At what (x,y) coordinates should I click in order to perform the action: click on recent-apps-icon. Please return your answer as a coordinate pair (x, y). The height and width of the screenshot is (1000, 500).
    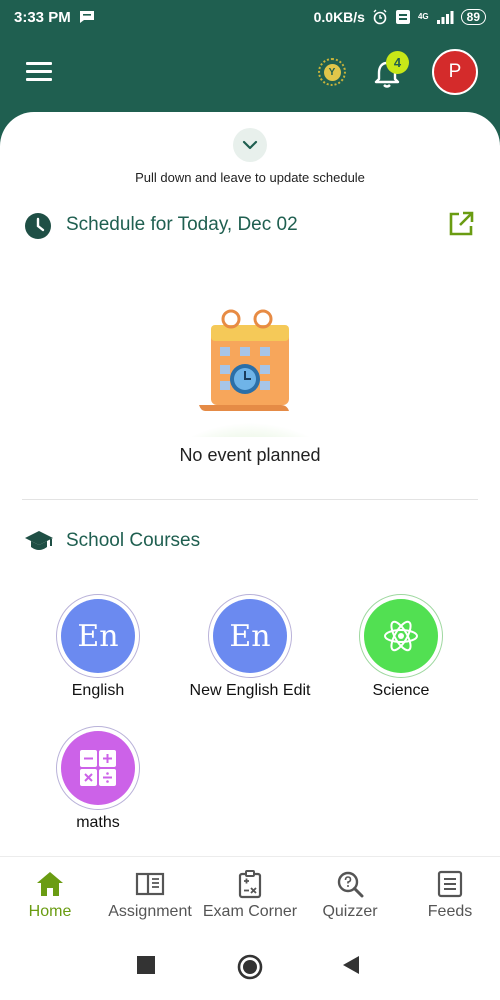
    Looking at the image, I should click on (146, 965).